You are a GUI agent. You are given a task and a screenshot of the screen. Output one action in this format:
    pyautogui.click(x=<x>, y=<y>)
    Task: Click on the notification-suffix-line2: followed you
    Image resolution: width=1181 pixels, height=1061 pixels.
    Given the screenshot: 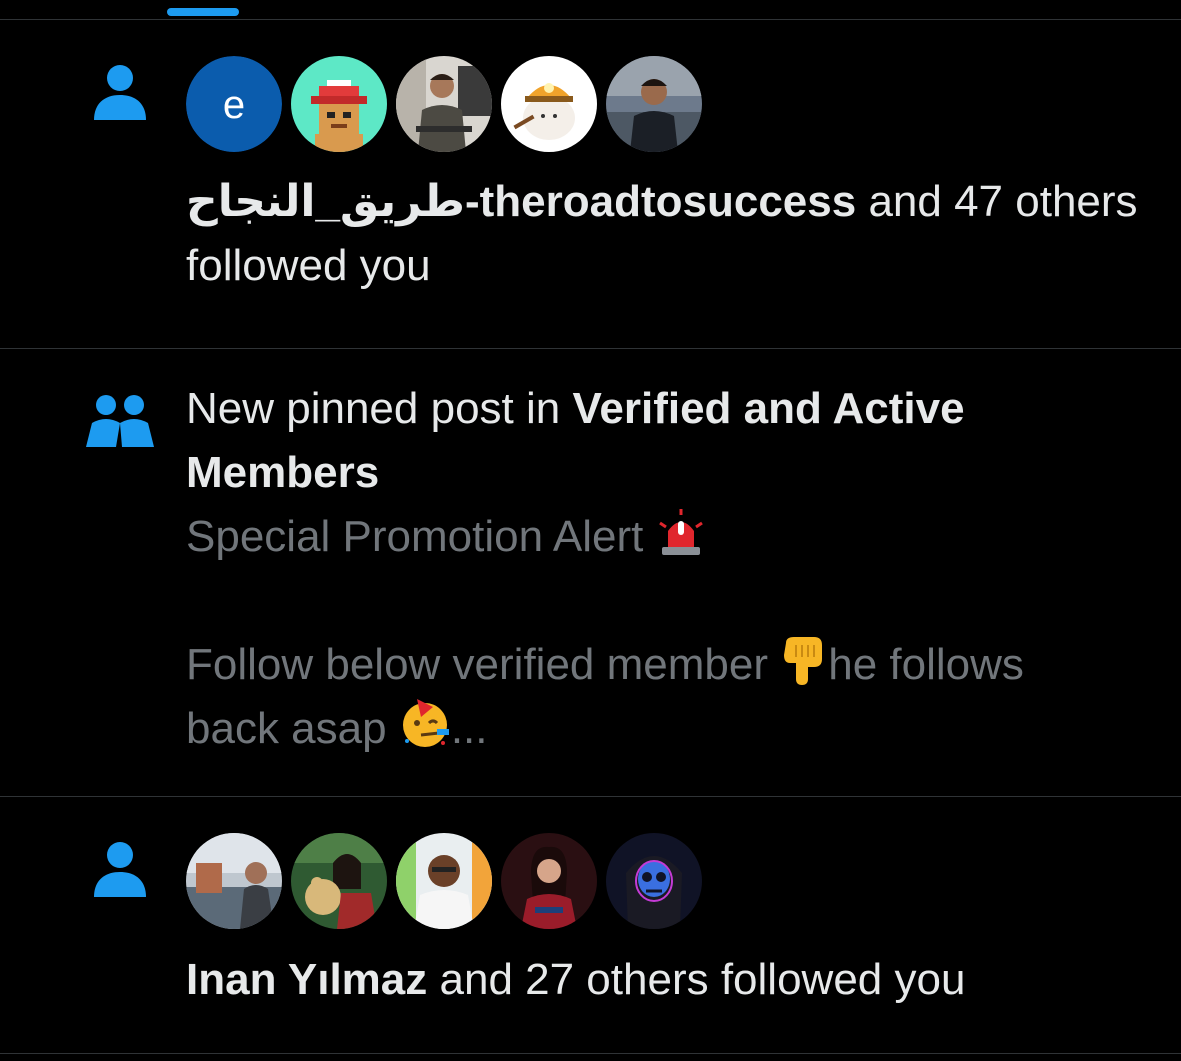 What is the action you would take?
    pyautogui.click(x=308, y=265)
    